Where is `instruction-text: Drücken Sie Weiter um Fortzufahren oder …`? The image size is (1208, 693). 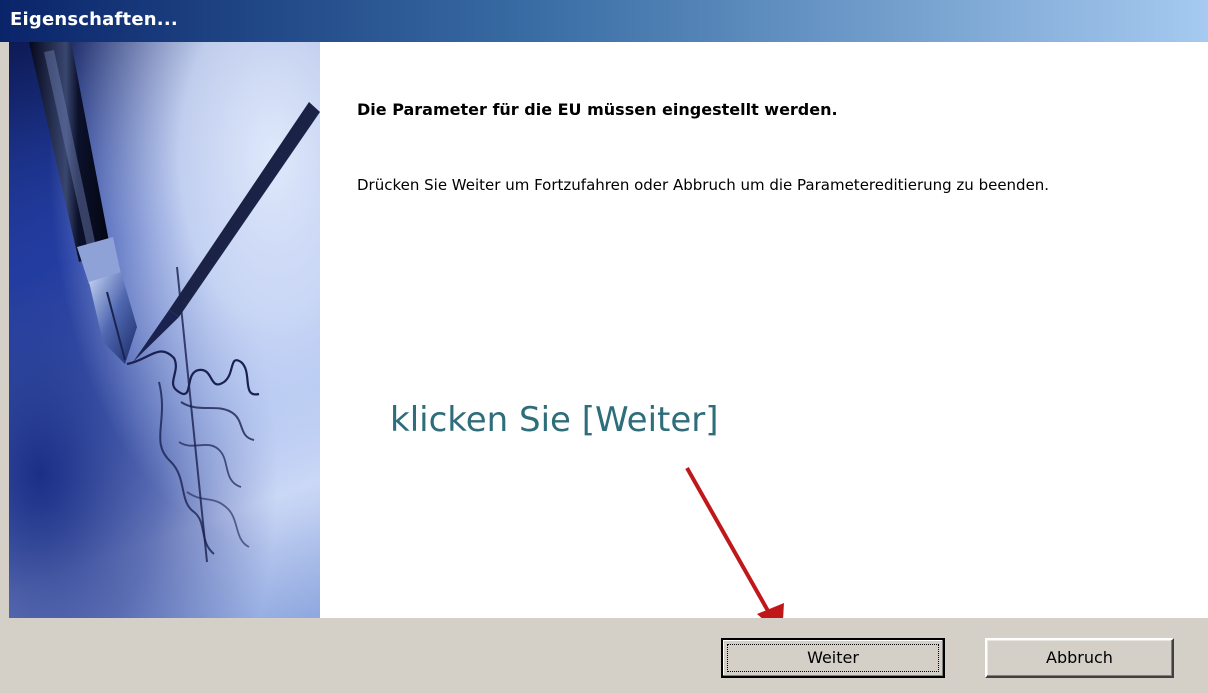 instruction-text: Drücken Sie Weiter um Fortzufahren oder … is located at coordinates (703, 185).